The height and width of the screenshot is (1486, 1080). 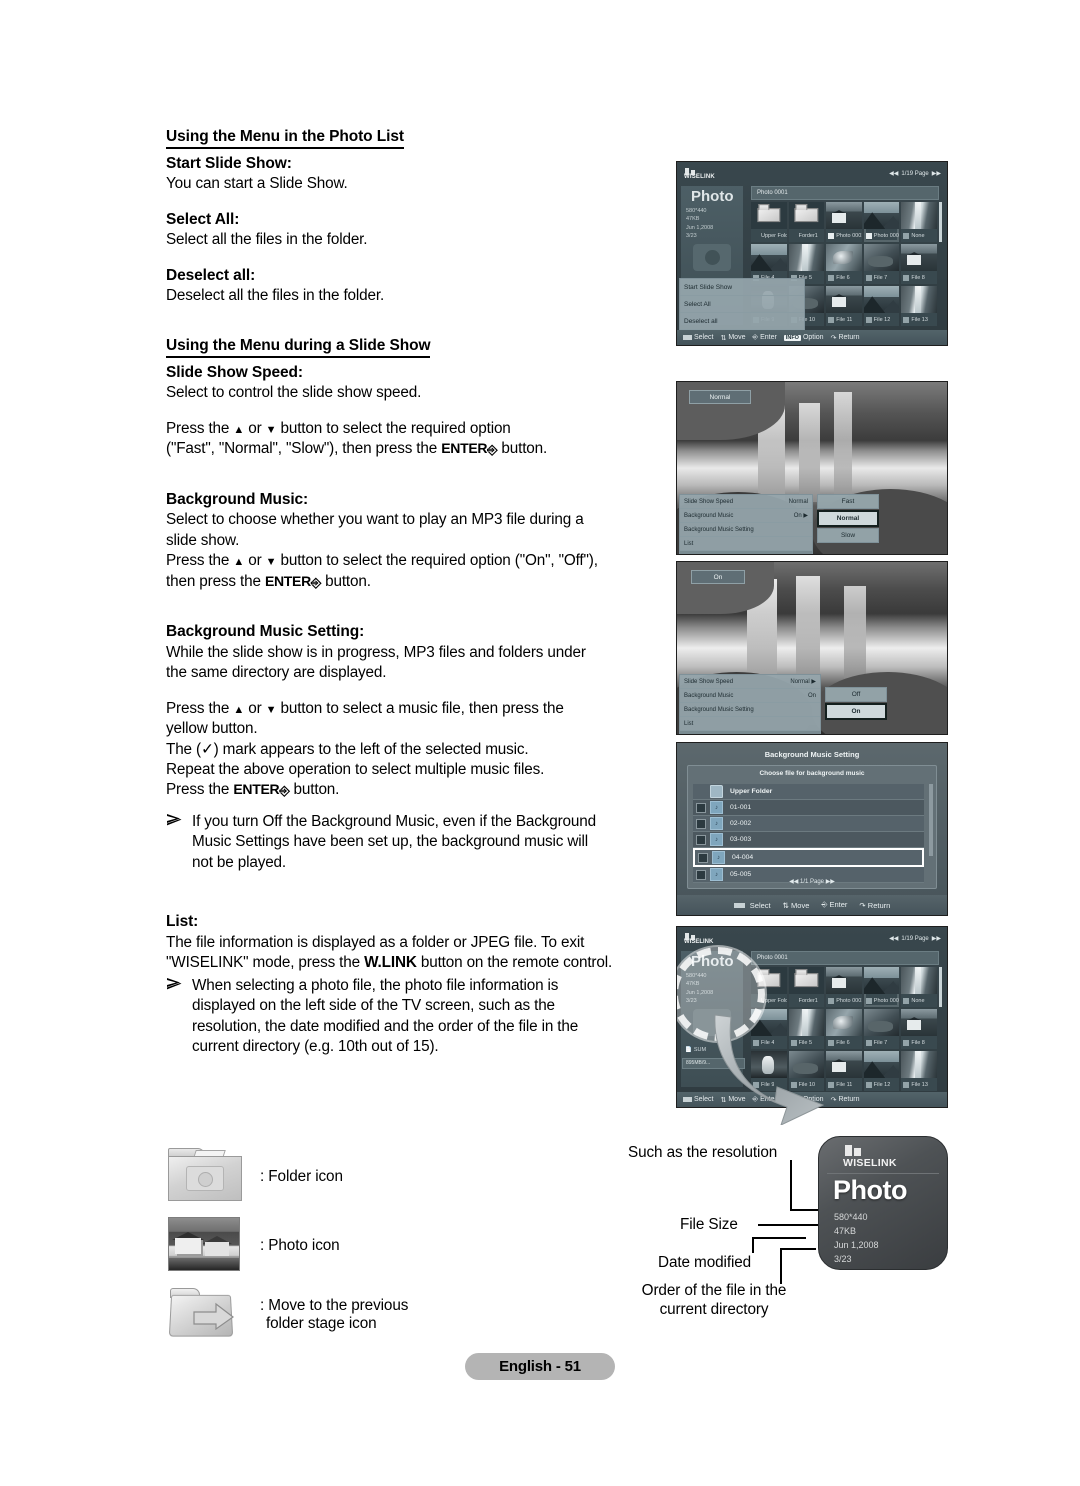 What do you see at coordinates (774, 1000) in the screenshot?
I see `tile-label: Upper Folder` at bounding box center [774, 1000].